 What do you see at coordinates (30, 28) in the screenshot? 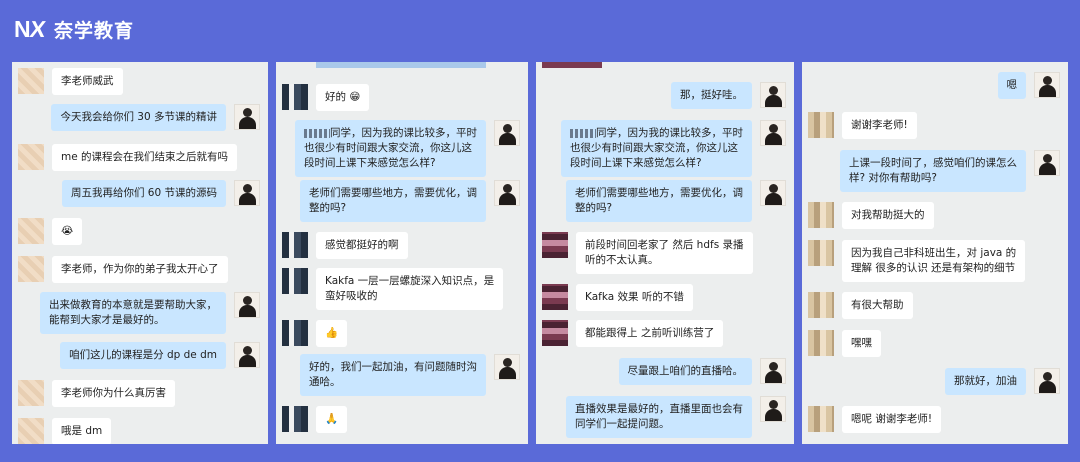
I see `brand-logo: NX` at bounding box center [30, 28].